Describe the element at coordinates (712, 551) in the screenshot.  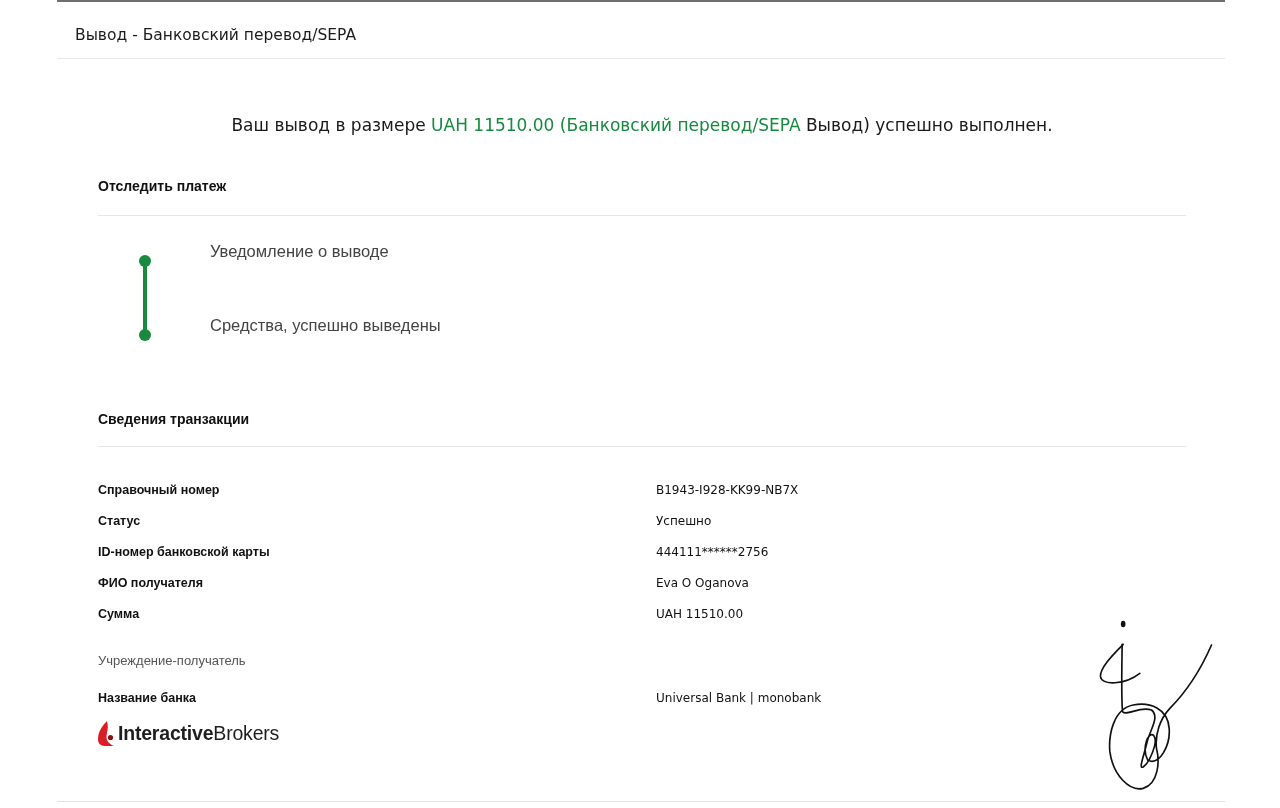
I see `detail-value: 444111******2756` at that location.